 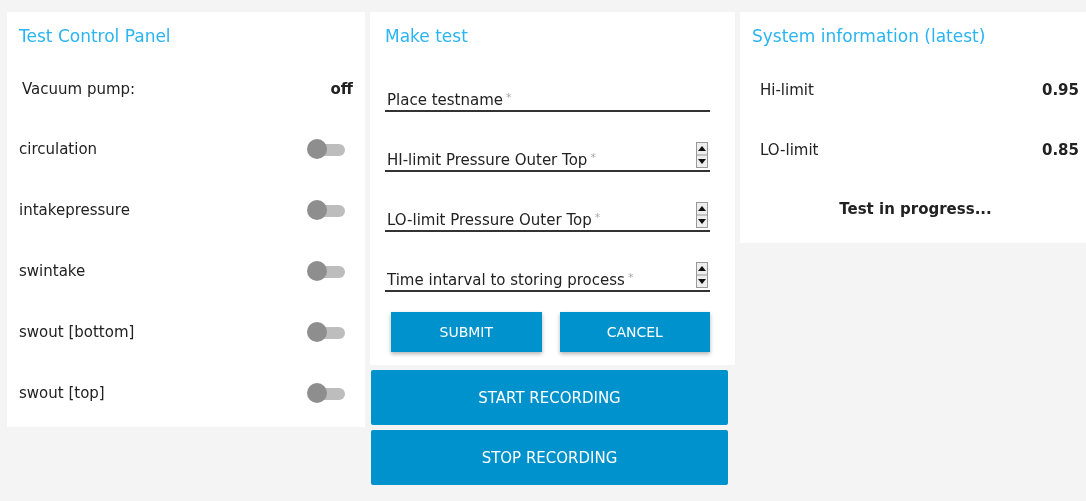 What do you see at coordinates (62, 392) in the screenshot?
I see `switch-label: swout [top]` at bounding box center [62, 392].